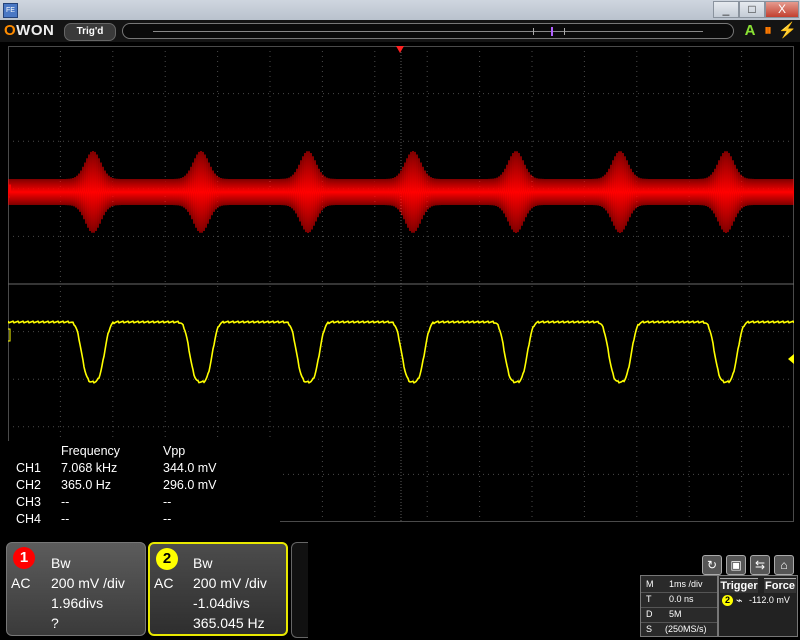 The height and width of the screenshot is (640, 800). What do you see at coordinates (230, 583) in the screenshot?
I see `ch2-scale: 200 mV /div` at bounding box center [230, 583].